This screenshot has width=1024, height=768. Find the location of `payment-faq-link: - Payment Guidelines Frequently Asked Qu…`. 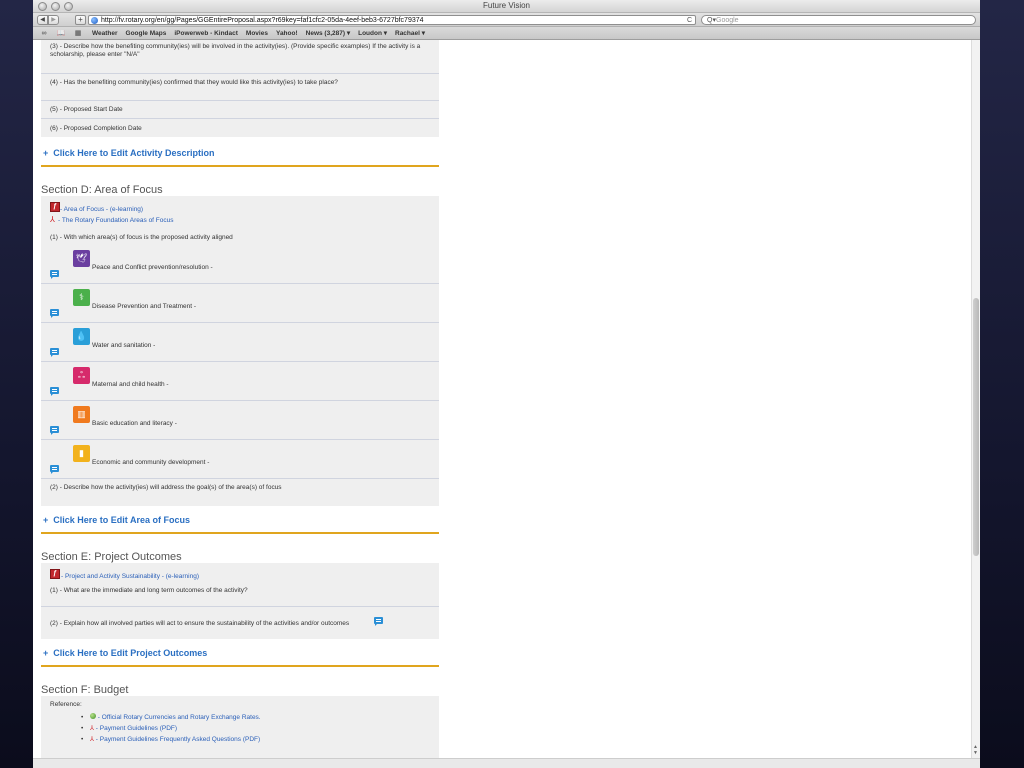

payment-faq-link: - Payment Guidelines Frequently Asked Qu… is located at coordinates (177, 739).